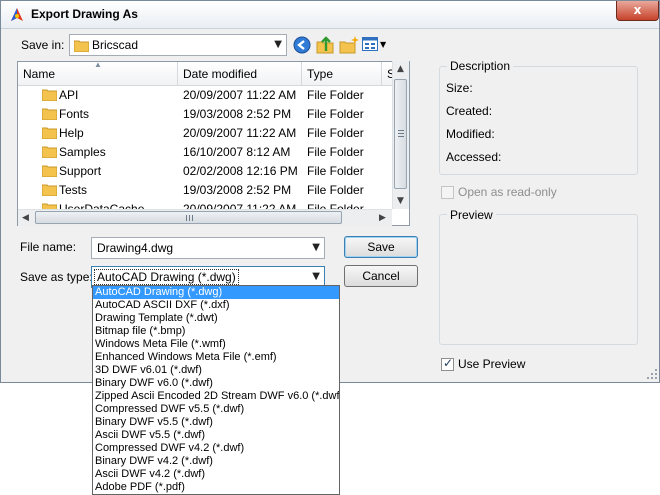 The image size is (660, 495). What do you see at coordinates (302, 45) in the screenshot?
I see `back-icon` at bounding box center [302, 45].